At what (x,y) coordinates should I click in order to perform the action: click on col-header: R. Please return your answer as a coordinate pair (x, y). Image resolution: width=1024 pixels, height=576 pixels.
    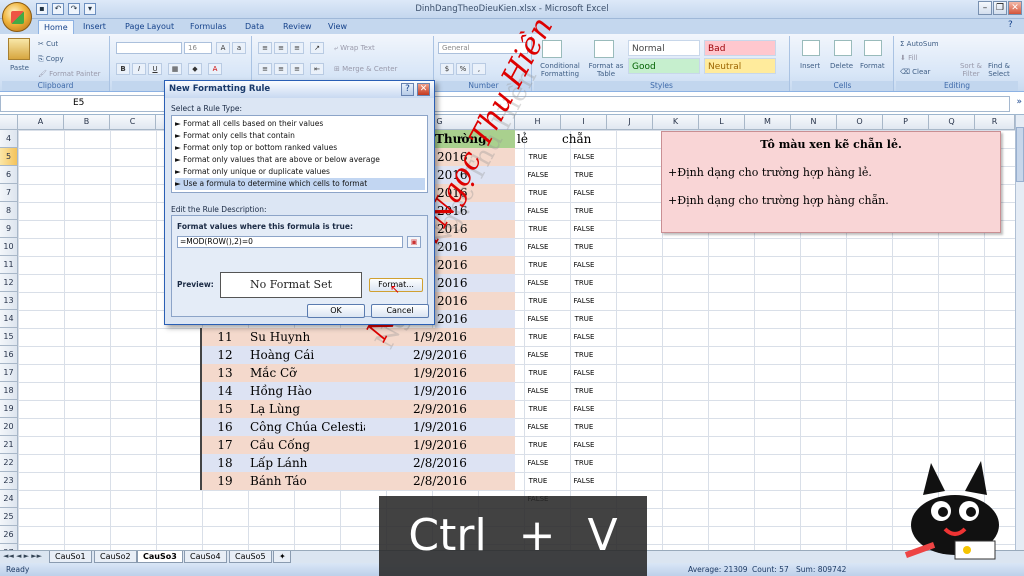
    Looking at the image, I should click on (995, 122).